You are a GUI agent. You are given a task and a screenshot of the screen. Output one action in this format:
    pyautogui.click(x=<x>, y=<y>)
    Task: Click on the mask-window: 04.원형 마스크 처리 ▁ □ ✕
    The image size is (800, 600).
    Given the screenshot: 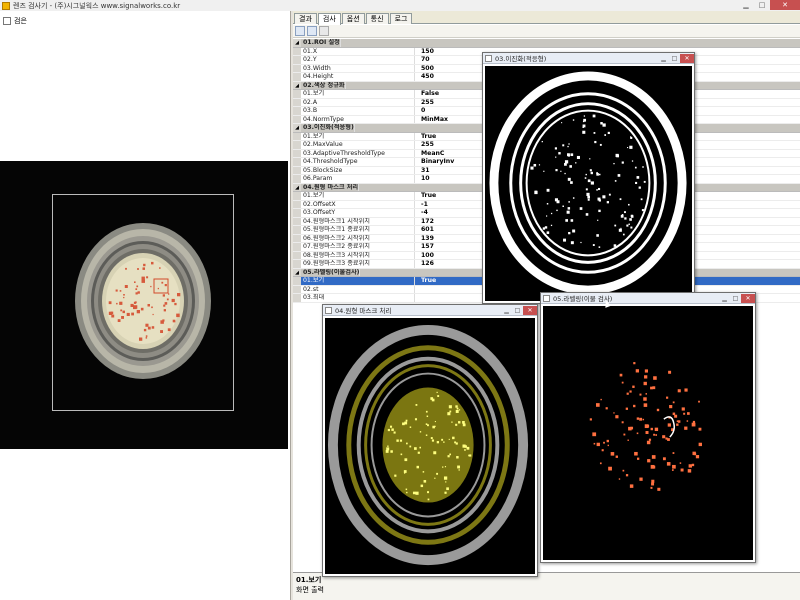 What is the action you would take?
    pyautogui.click(x=430, y=440)
    